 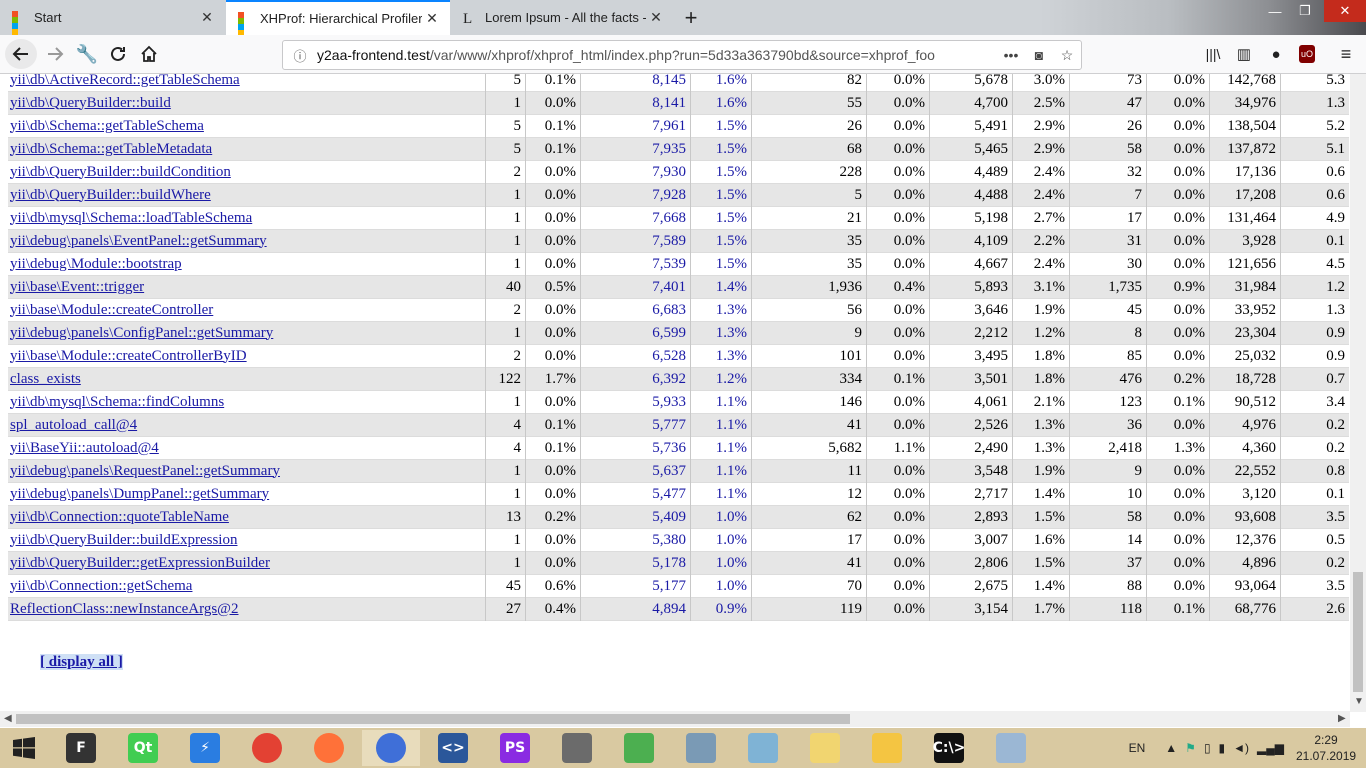 What do you see at coordinates (639, 748) in the screenshot?
I see `taskbar-app-editor` at bounding box center [639, 748].